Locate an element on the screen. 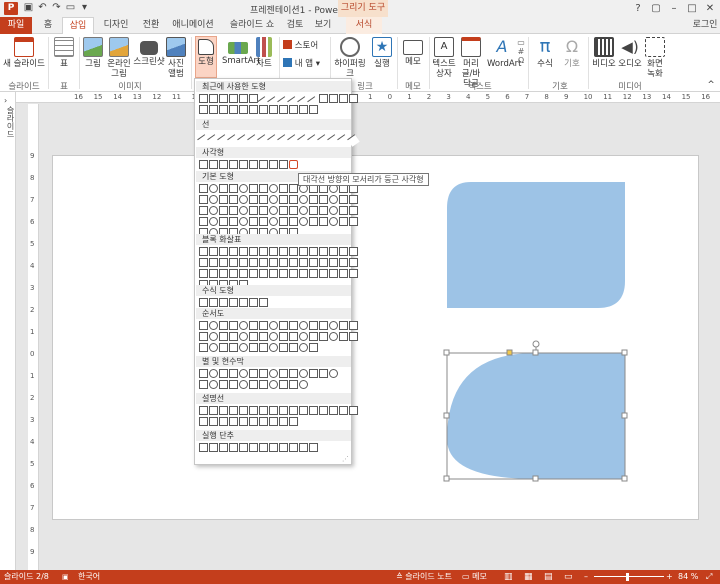  fit-slide-icon: ⤢ is located at coordinates (709, 577).